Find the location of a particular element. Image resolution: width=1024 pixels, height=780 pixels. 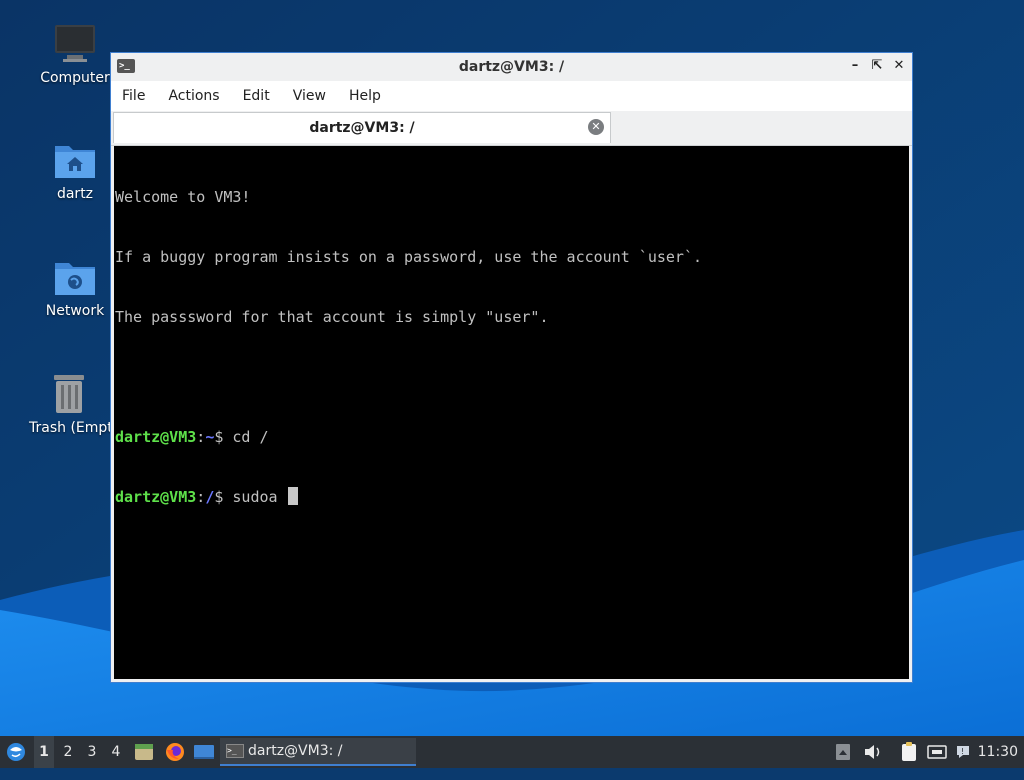

taskbar-window-button: >_ dartz@VM3: / is located at coordinates (318, 752).